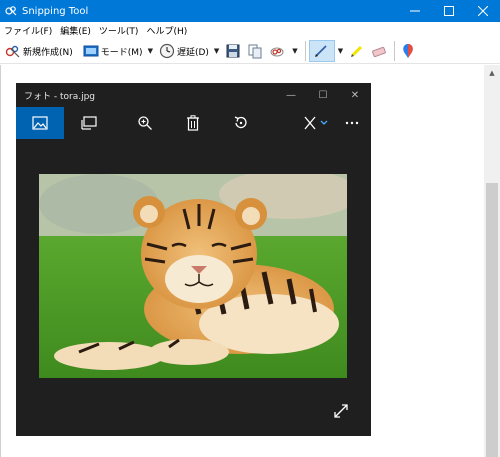 This screenshot has width=500, height=457. Describe the element at coordinates (11, 11) in the screenshot. I see `snipping-tool-icon` at that location.